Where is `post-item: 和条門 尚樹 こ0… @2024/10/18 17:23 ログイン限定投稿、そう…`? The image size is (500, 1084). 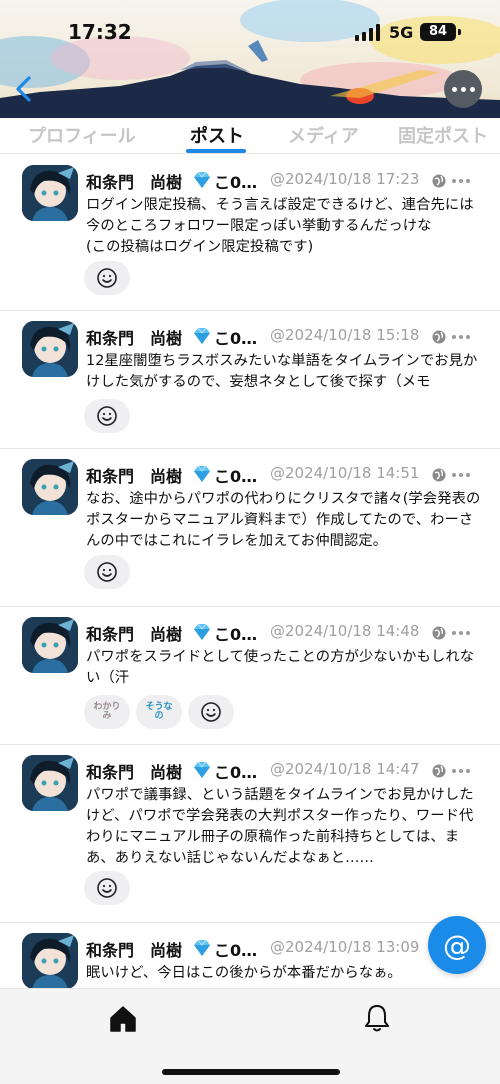
post-item: 和条門 尚樹 こ0… @2024/10/18 17:23 ログイン限定投稿、そう… is located at coordinates (250, 233).